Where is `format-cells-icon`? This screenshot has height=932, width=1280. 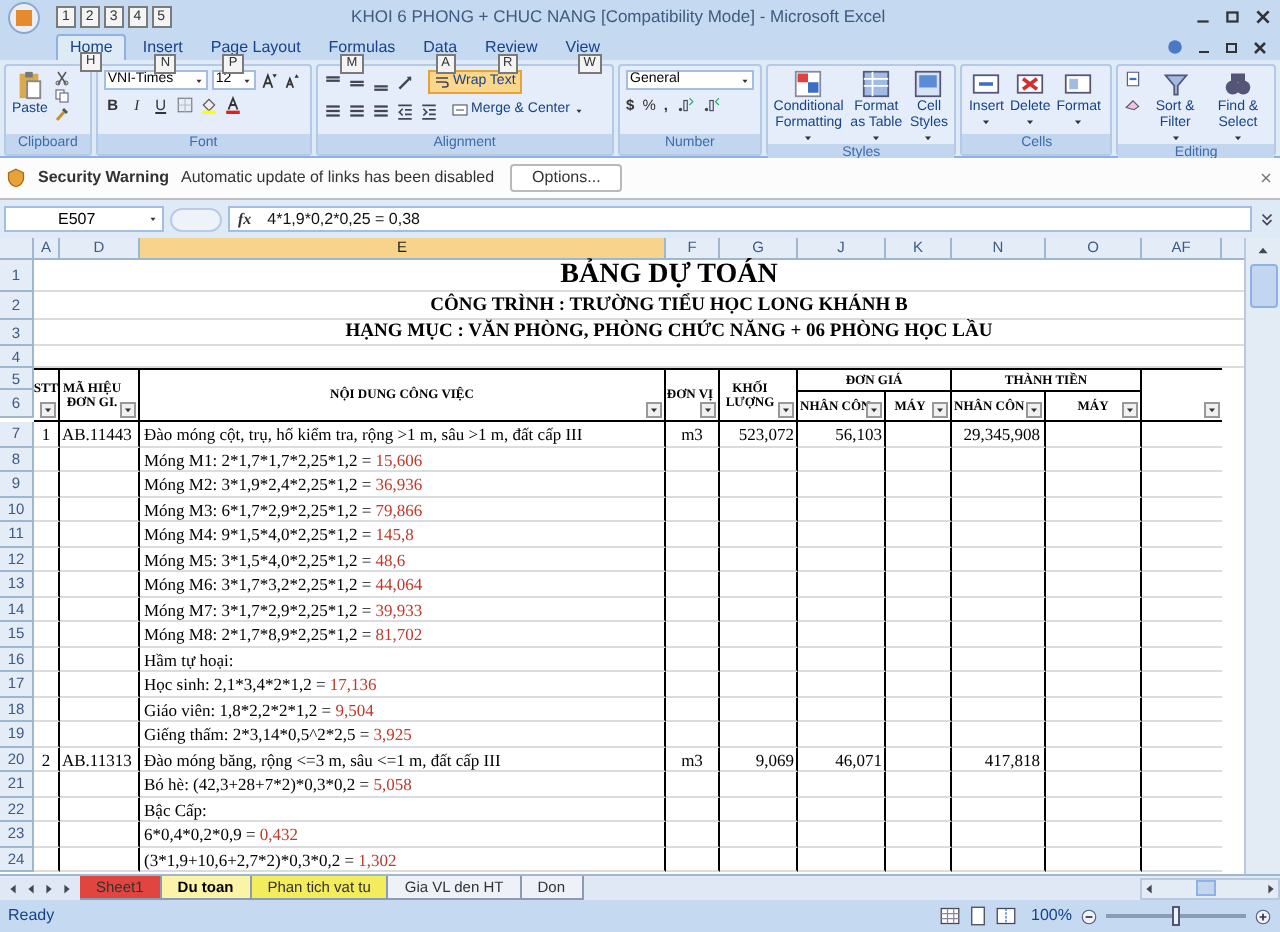
format-cells-icon is located at coordinates (1078, 84).